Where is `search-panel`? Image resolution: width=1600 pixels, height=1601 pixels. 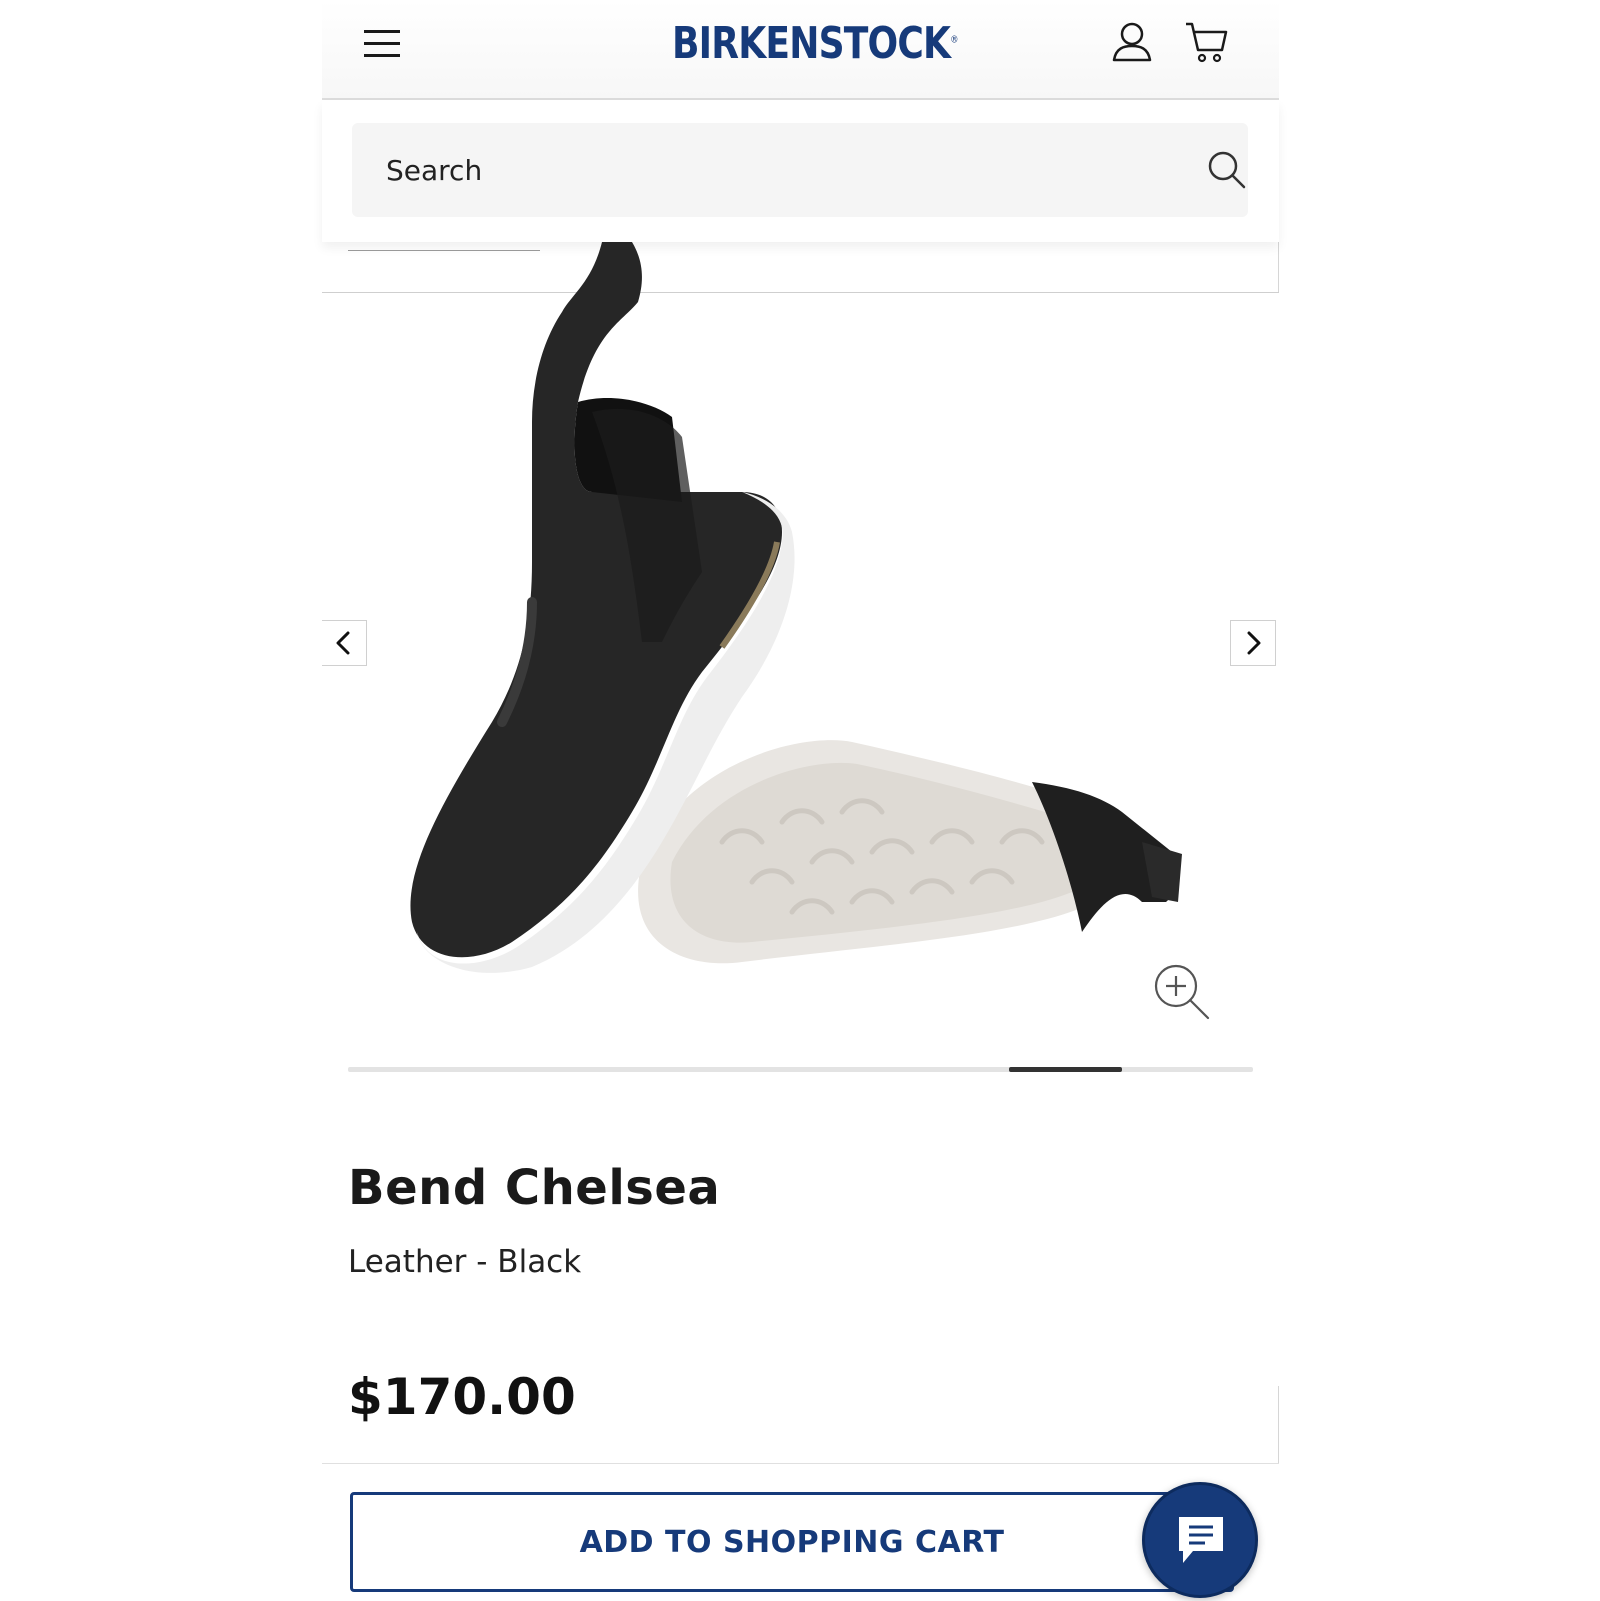 search-panel is located at coordinates (800, 171).